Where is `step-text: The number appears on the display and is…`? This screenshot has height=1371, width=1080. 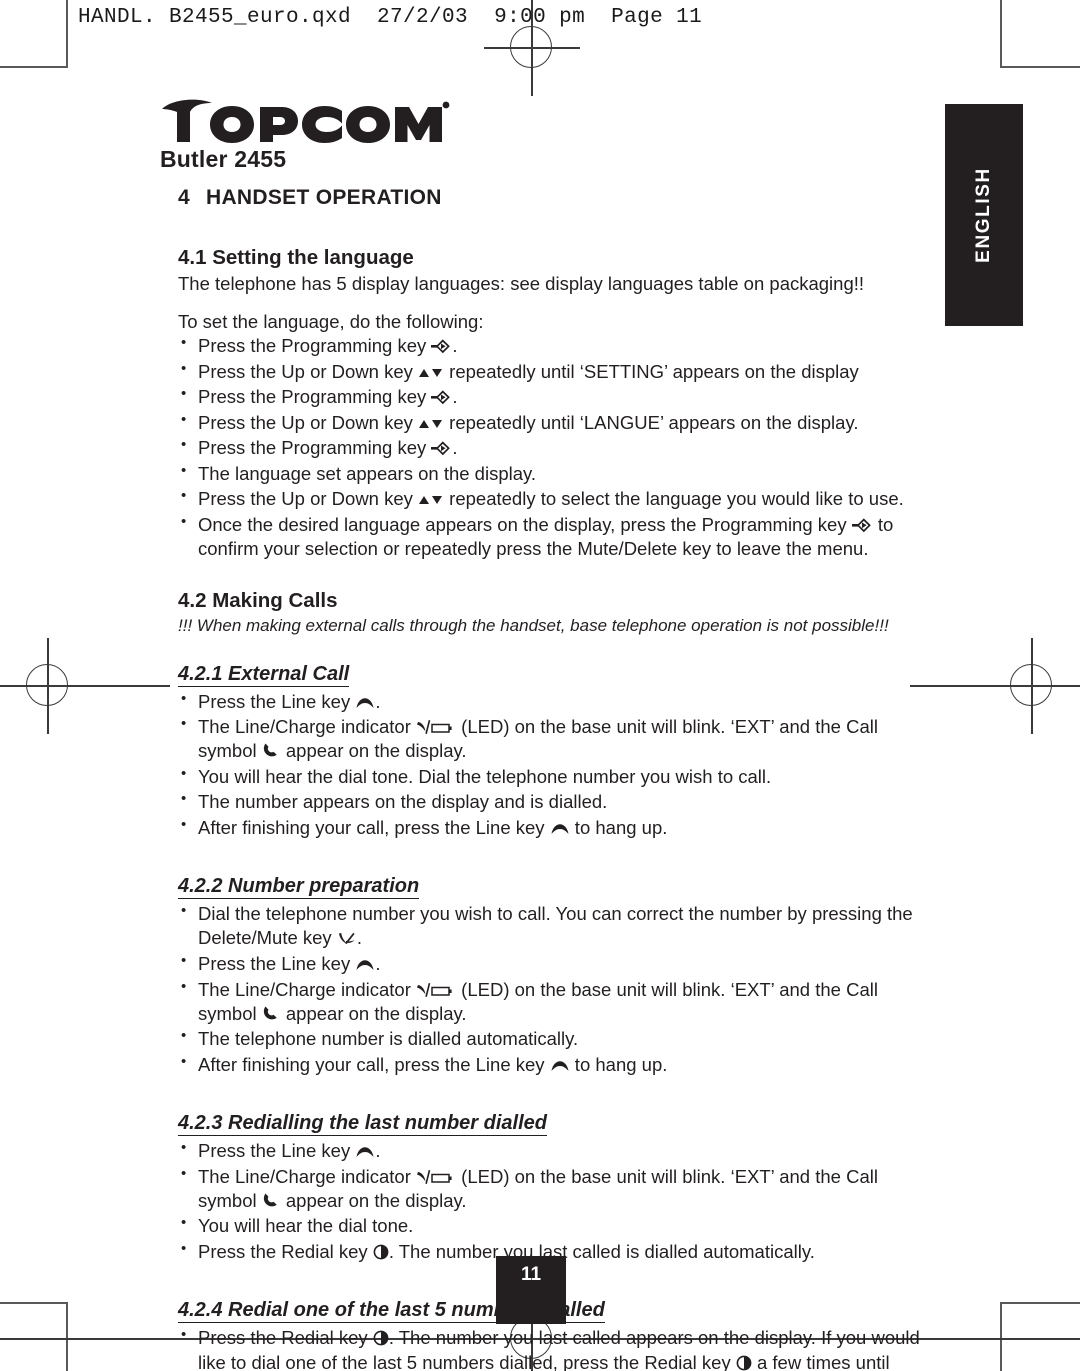
step-text: The number appears on the display and is… is located at coordinates (403, 802).